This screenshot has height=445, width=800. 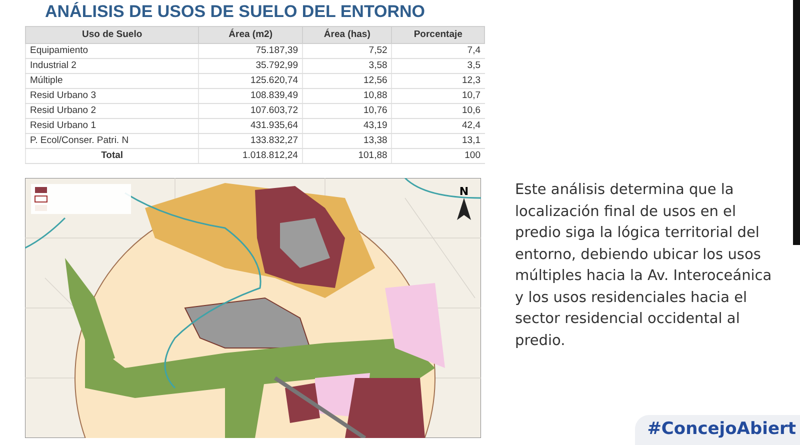 What do you see at coordinates (250, 35) in the screenshot?
I see `column-header: Área (m2)` at bounding box center [250, 35].